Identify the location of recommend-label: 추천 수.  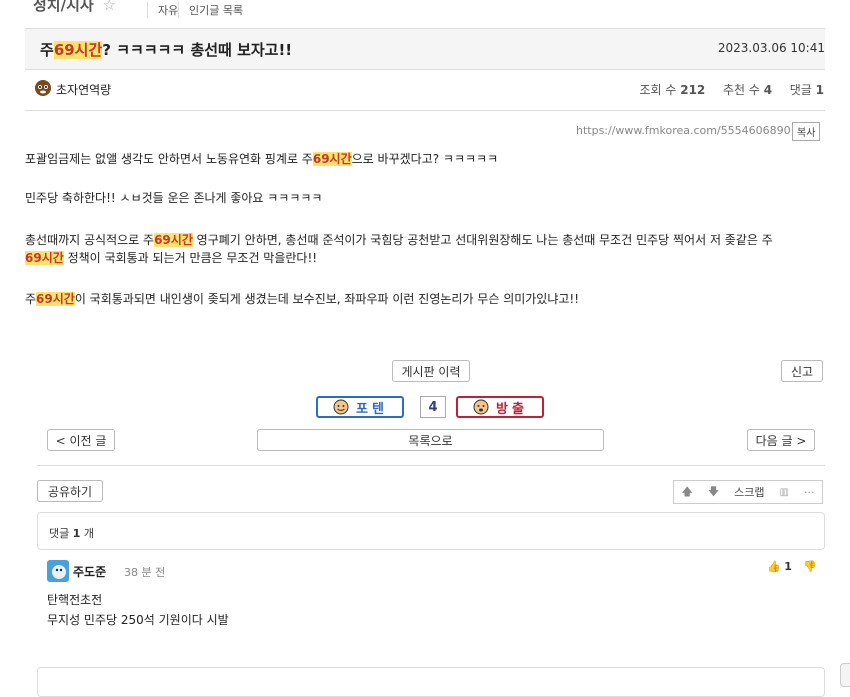
(741, 90).